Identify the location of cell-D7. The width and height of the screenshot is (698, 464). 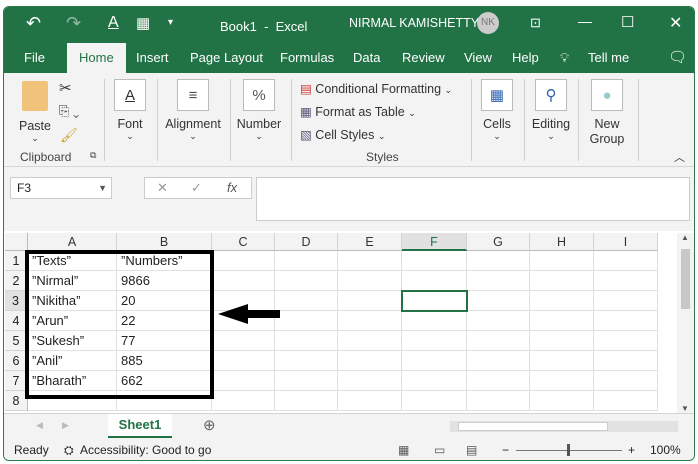
(306, 381).